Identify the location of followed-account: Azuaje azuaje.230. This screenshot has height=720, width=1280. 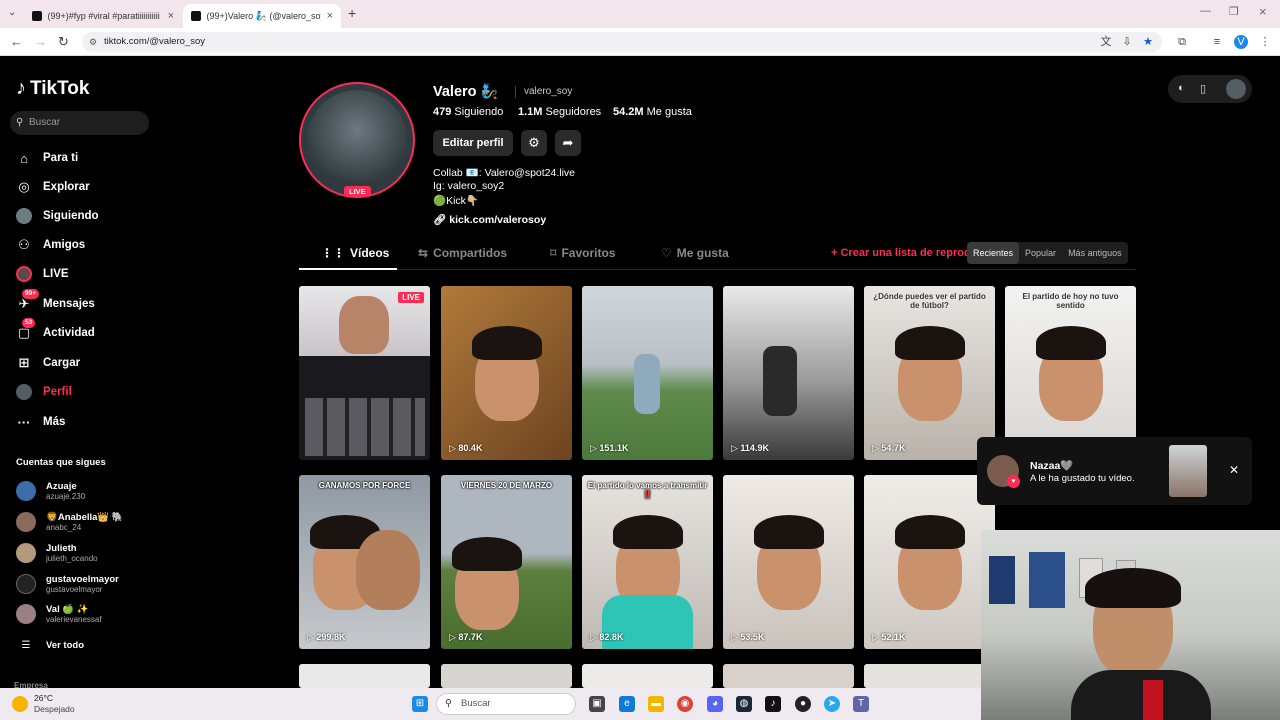
(50, 491).